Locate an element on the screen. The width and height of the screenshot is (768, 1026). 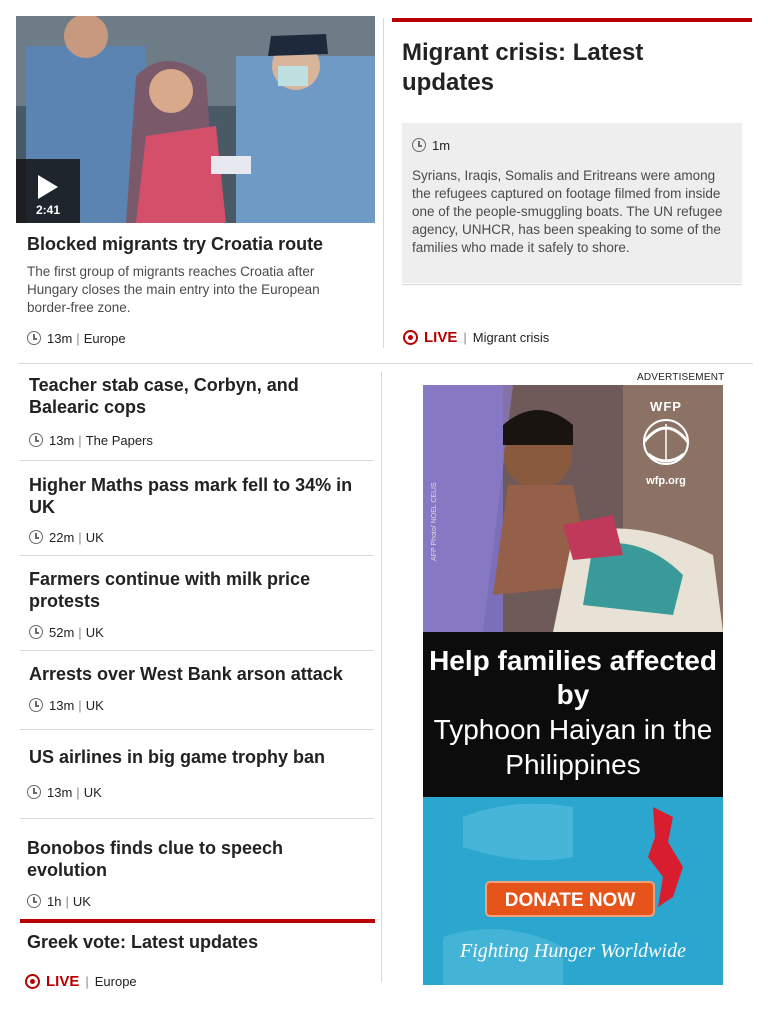
ad-headline-regular: Typhoon Haiyan in the Philippines is located at coordinates (573, 747).